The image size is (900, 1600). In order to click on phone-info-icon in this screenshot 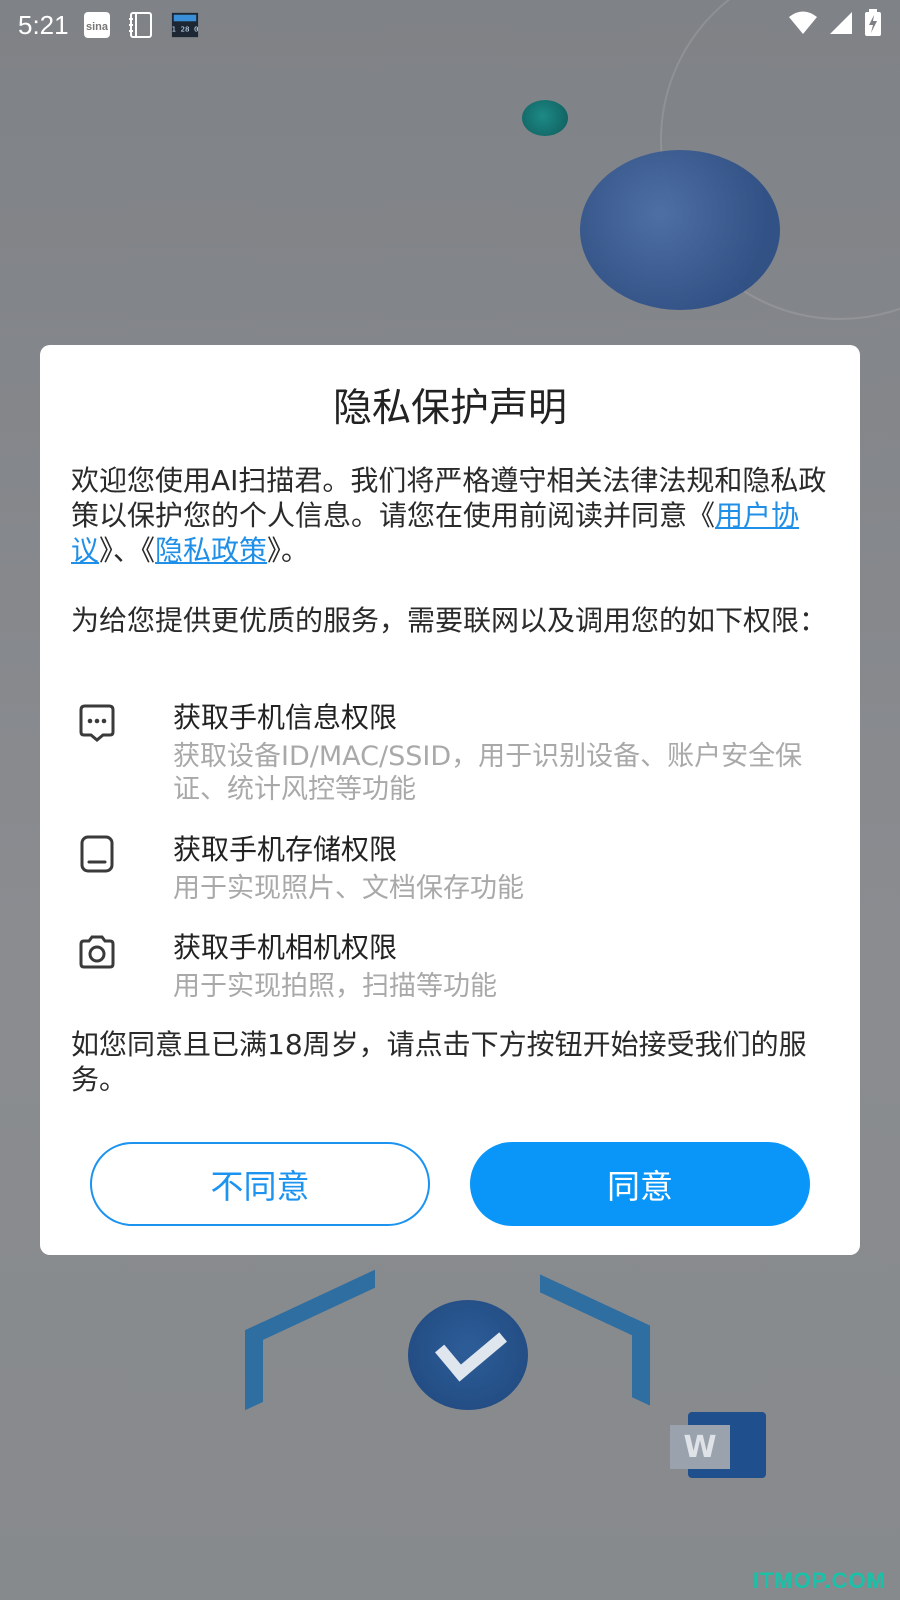, I will do `click(97, 722)`.